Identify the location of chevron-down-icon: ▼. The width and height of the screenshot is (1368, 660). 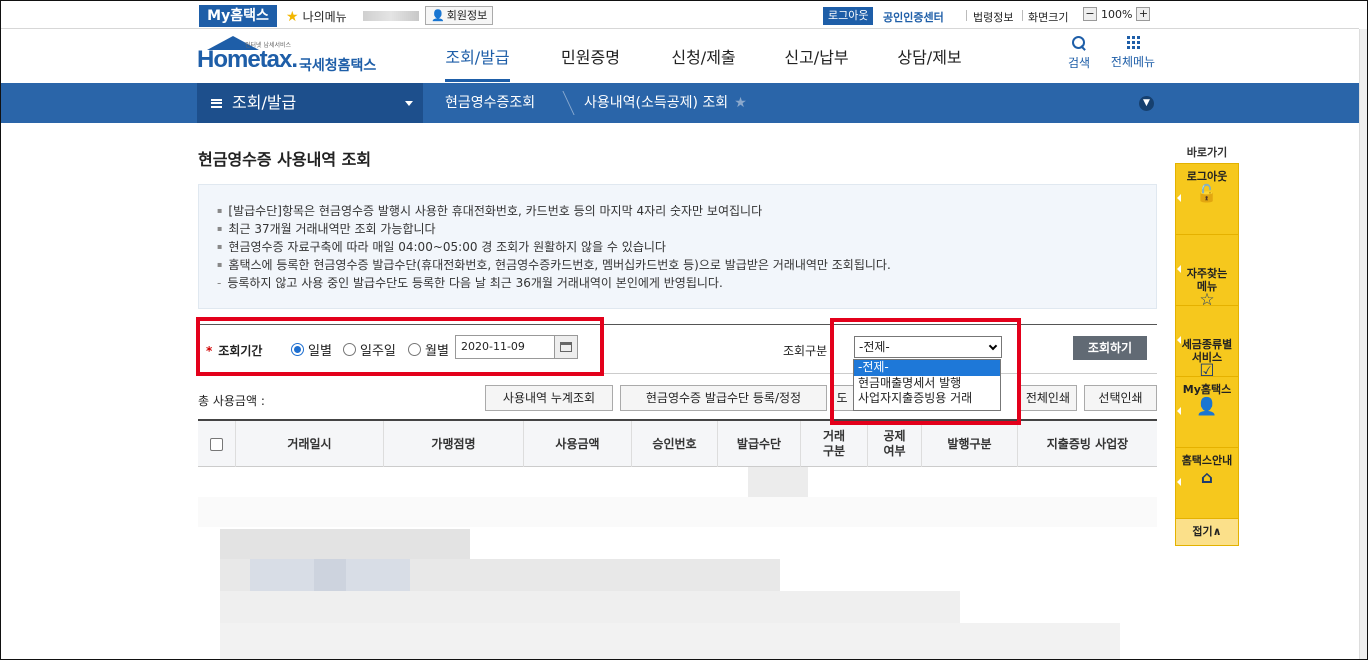
(1146, 103).